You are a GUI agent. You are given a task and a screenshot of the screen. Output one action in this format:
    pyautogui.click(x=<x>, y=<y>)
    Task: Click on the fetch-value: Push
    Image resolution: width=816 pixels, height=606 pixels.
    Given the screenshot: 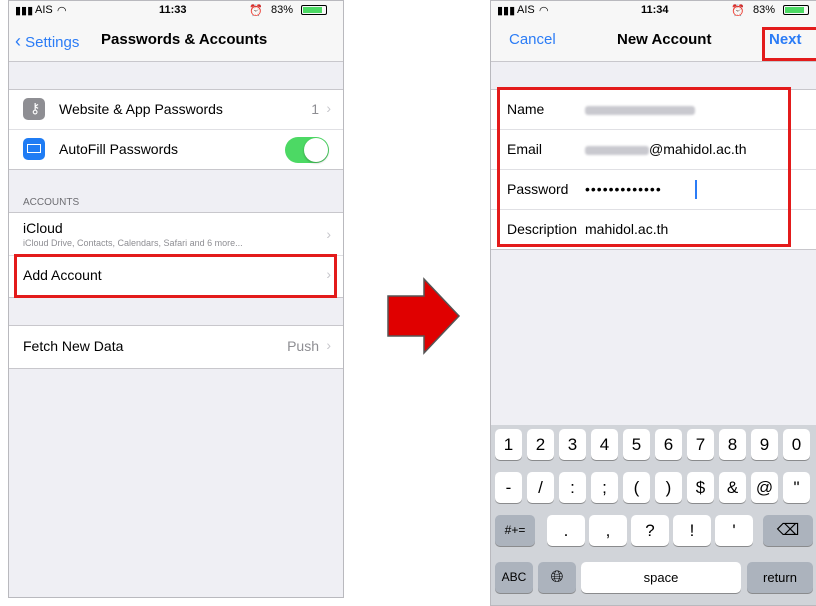 What is the action you would take?
    pyautogui.click(x=303, y=346)
    